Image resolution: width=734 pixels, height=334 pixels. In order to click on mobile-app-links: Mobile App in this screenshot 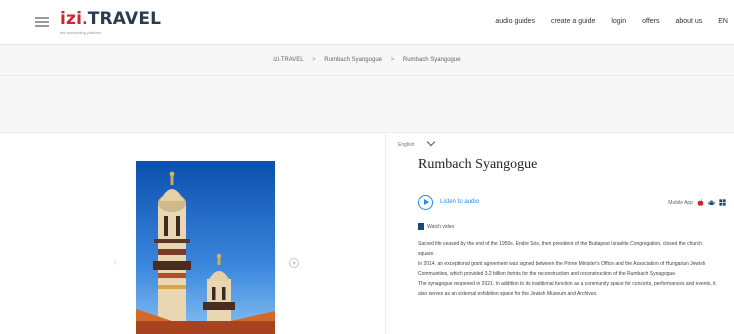, I will do `click(697, 202)`.